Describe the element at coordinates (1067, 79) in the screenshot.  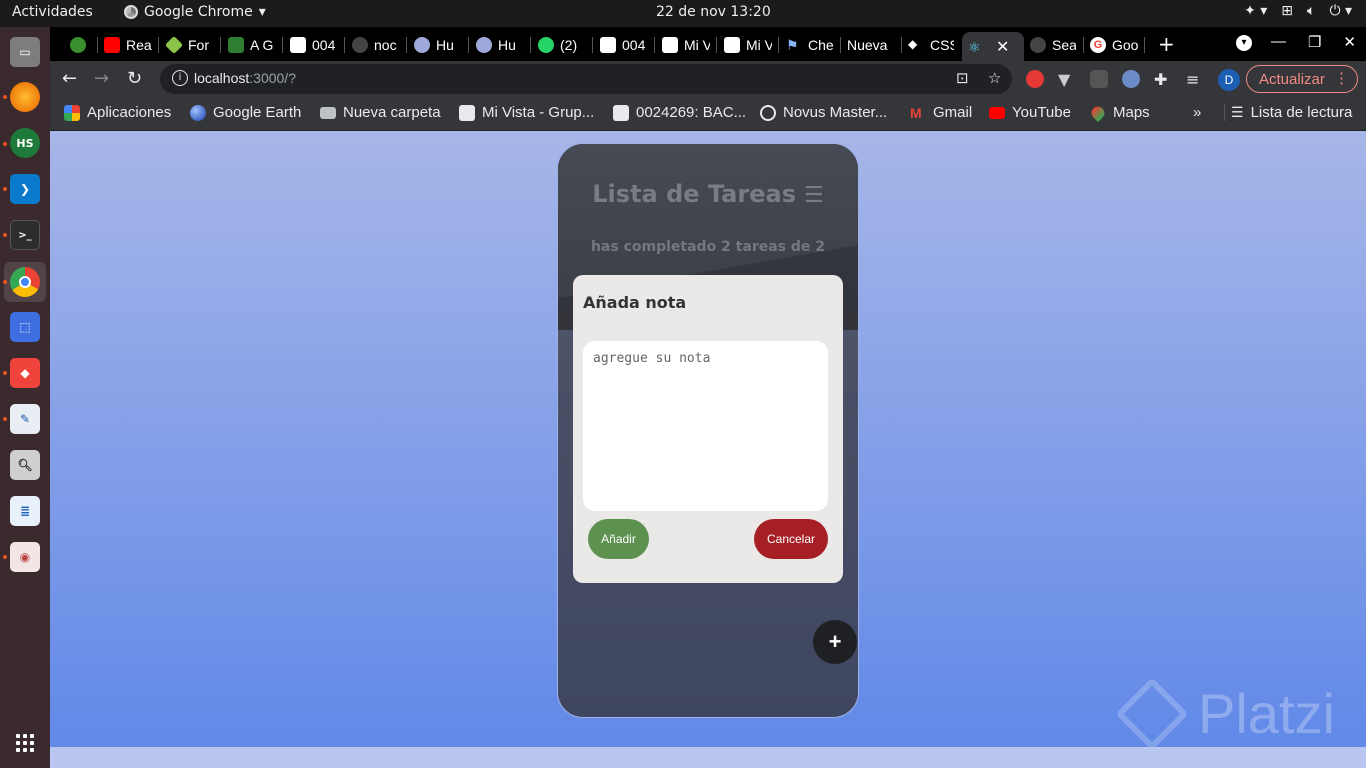
I see `vue-devtools-icon: ▼` at that location.